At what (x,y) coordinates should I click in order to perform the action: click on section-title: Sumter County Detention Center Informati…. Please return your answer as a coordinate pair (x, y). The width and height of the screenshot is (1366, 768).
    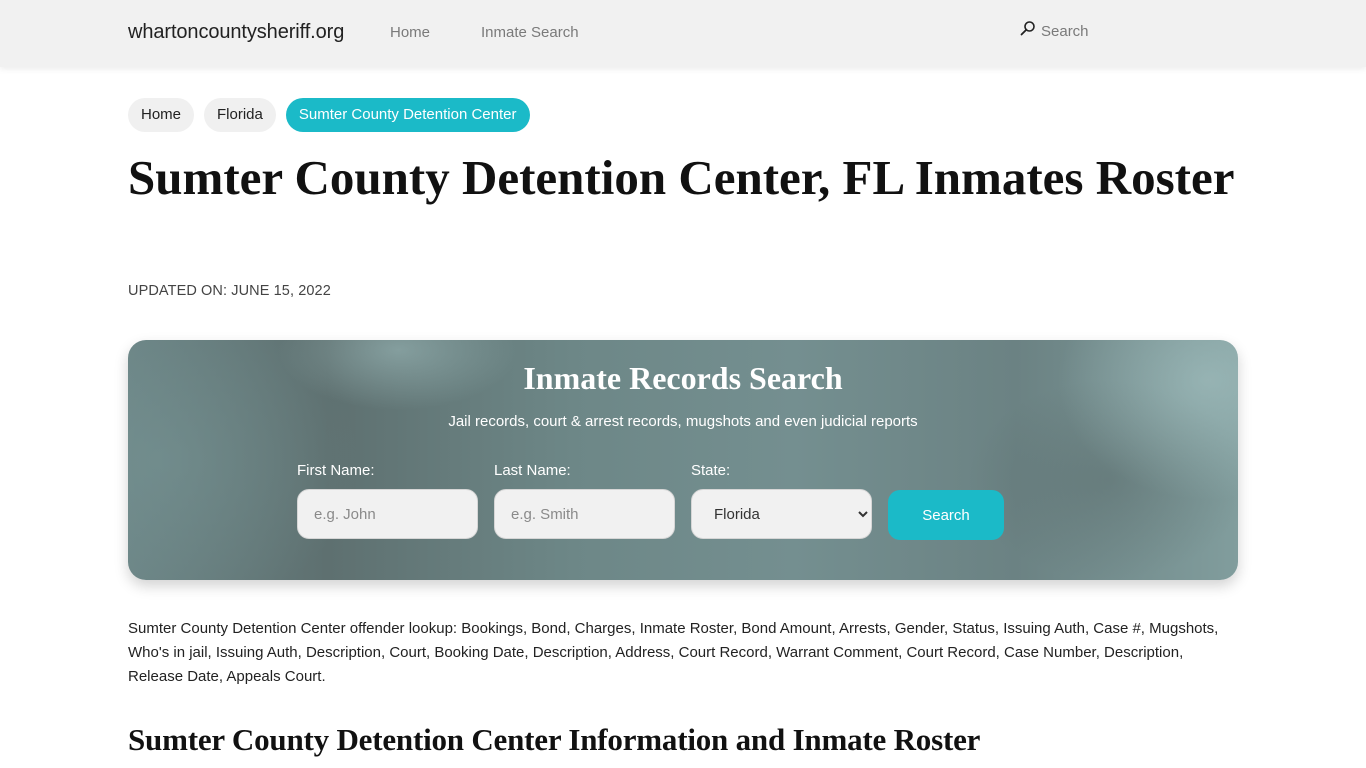
    Looking at the image, I should click on (554, 739).